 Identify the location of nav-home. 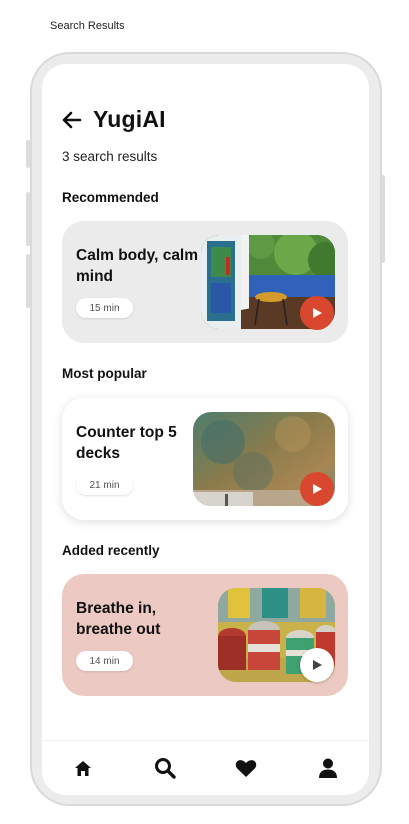
(83, 768).